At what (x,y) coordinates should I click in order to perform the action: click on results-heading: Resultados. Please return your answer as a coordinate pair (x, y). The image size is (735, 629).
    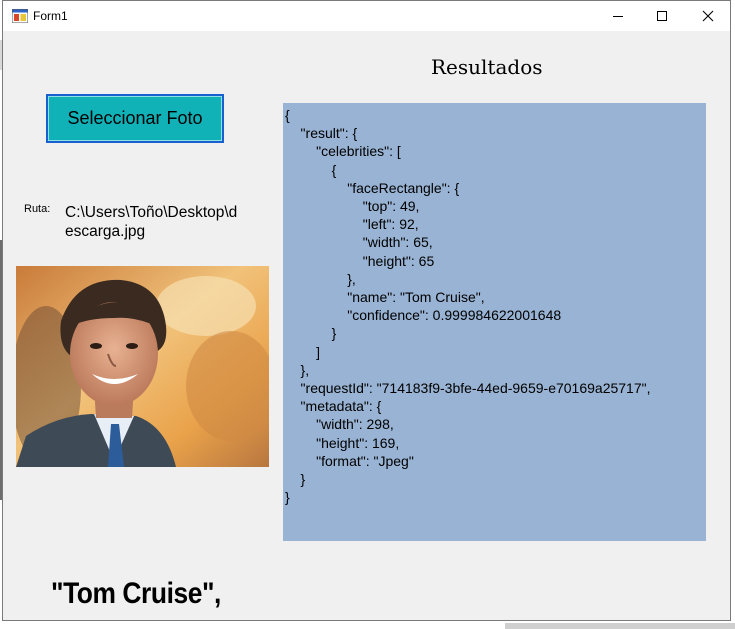
    Looking at the image, I should click on (487, 67).